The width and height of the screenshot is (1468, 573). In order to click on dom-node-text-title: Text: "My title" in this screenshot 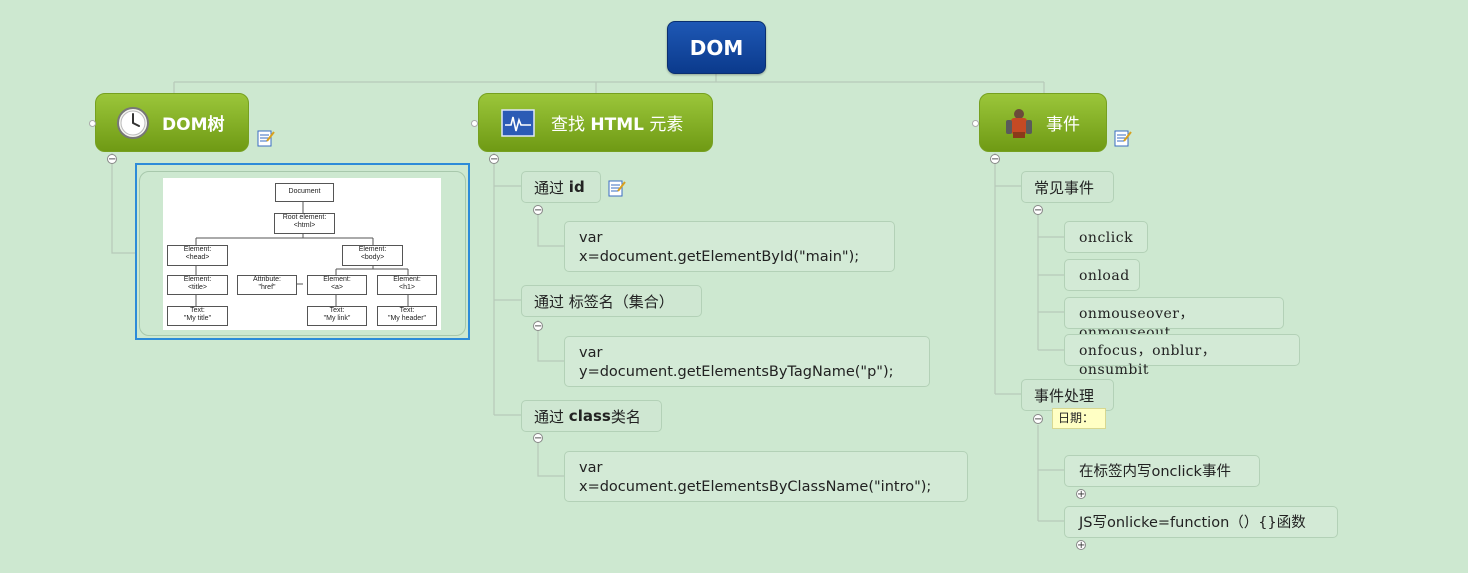, I will do `click(197, 316)`.